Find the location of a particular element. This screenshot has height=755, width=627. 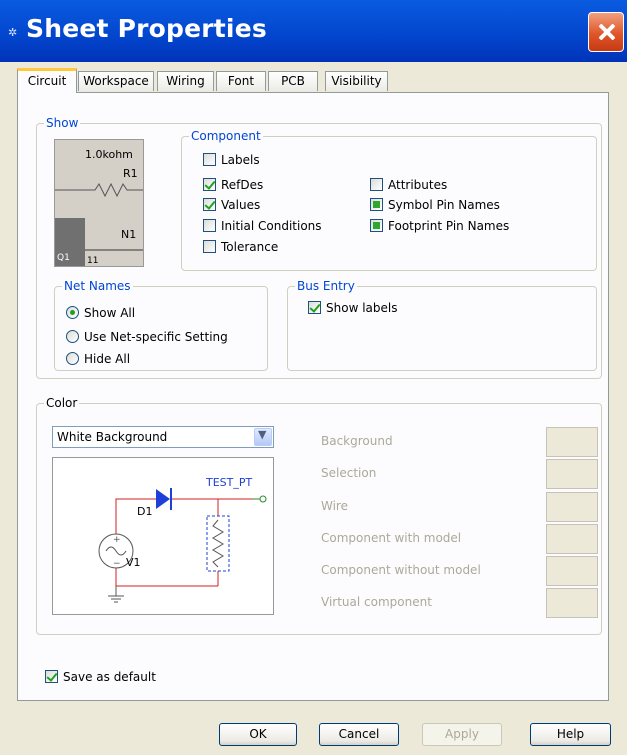

tolerance-checkbox-box is located at coordinates (209, 246).